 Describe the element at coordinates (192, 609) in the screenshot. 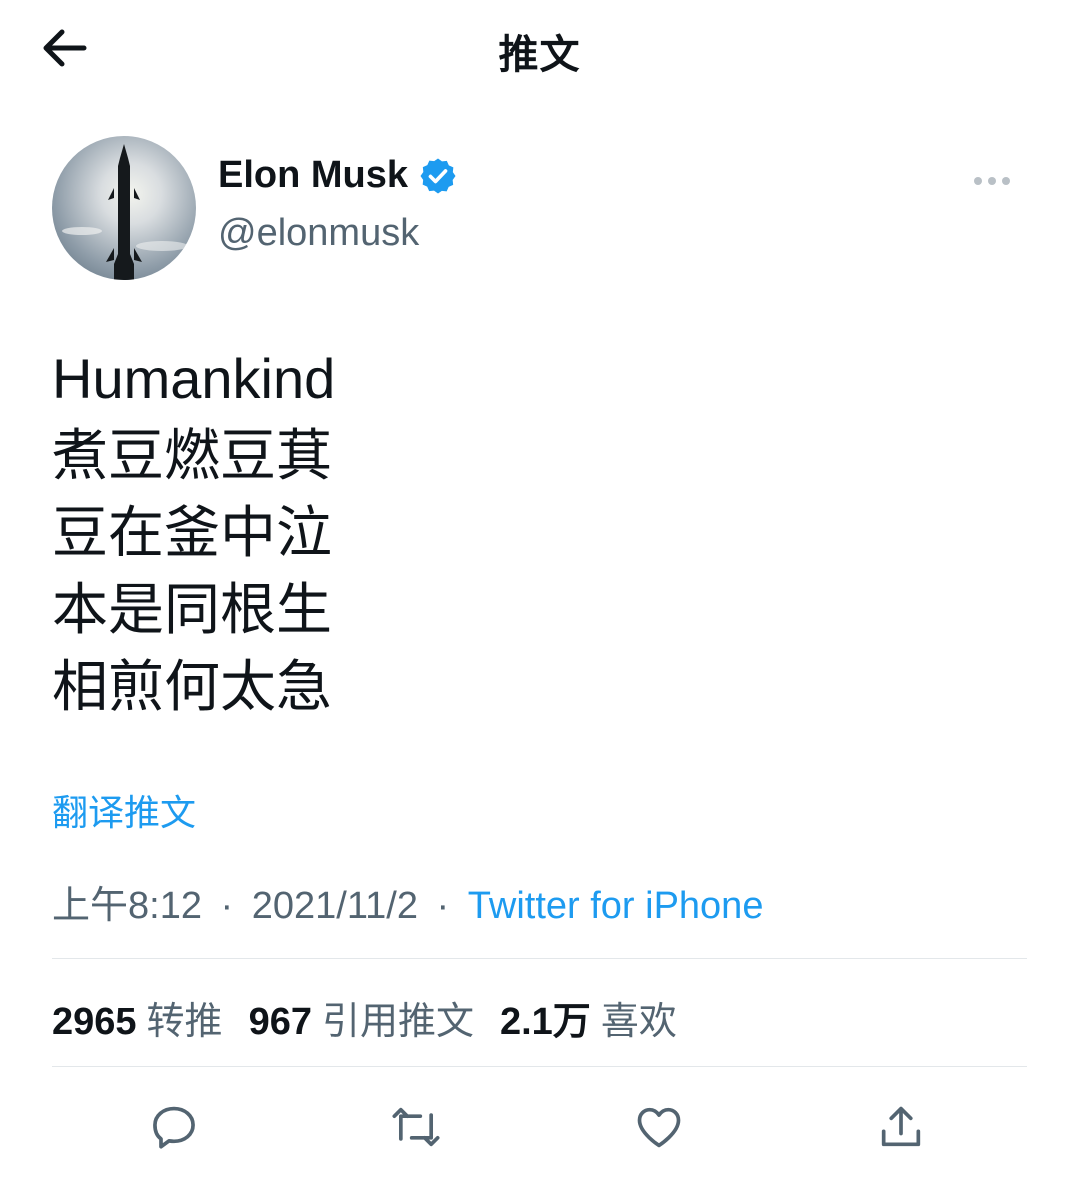

I see `tweet-line: 本是同根生` at that location.